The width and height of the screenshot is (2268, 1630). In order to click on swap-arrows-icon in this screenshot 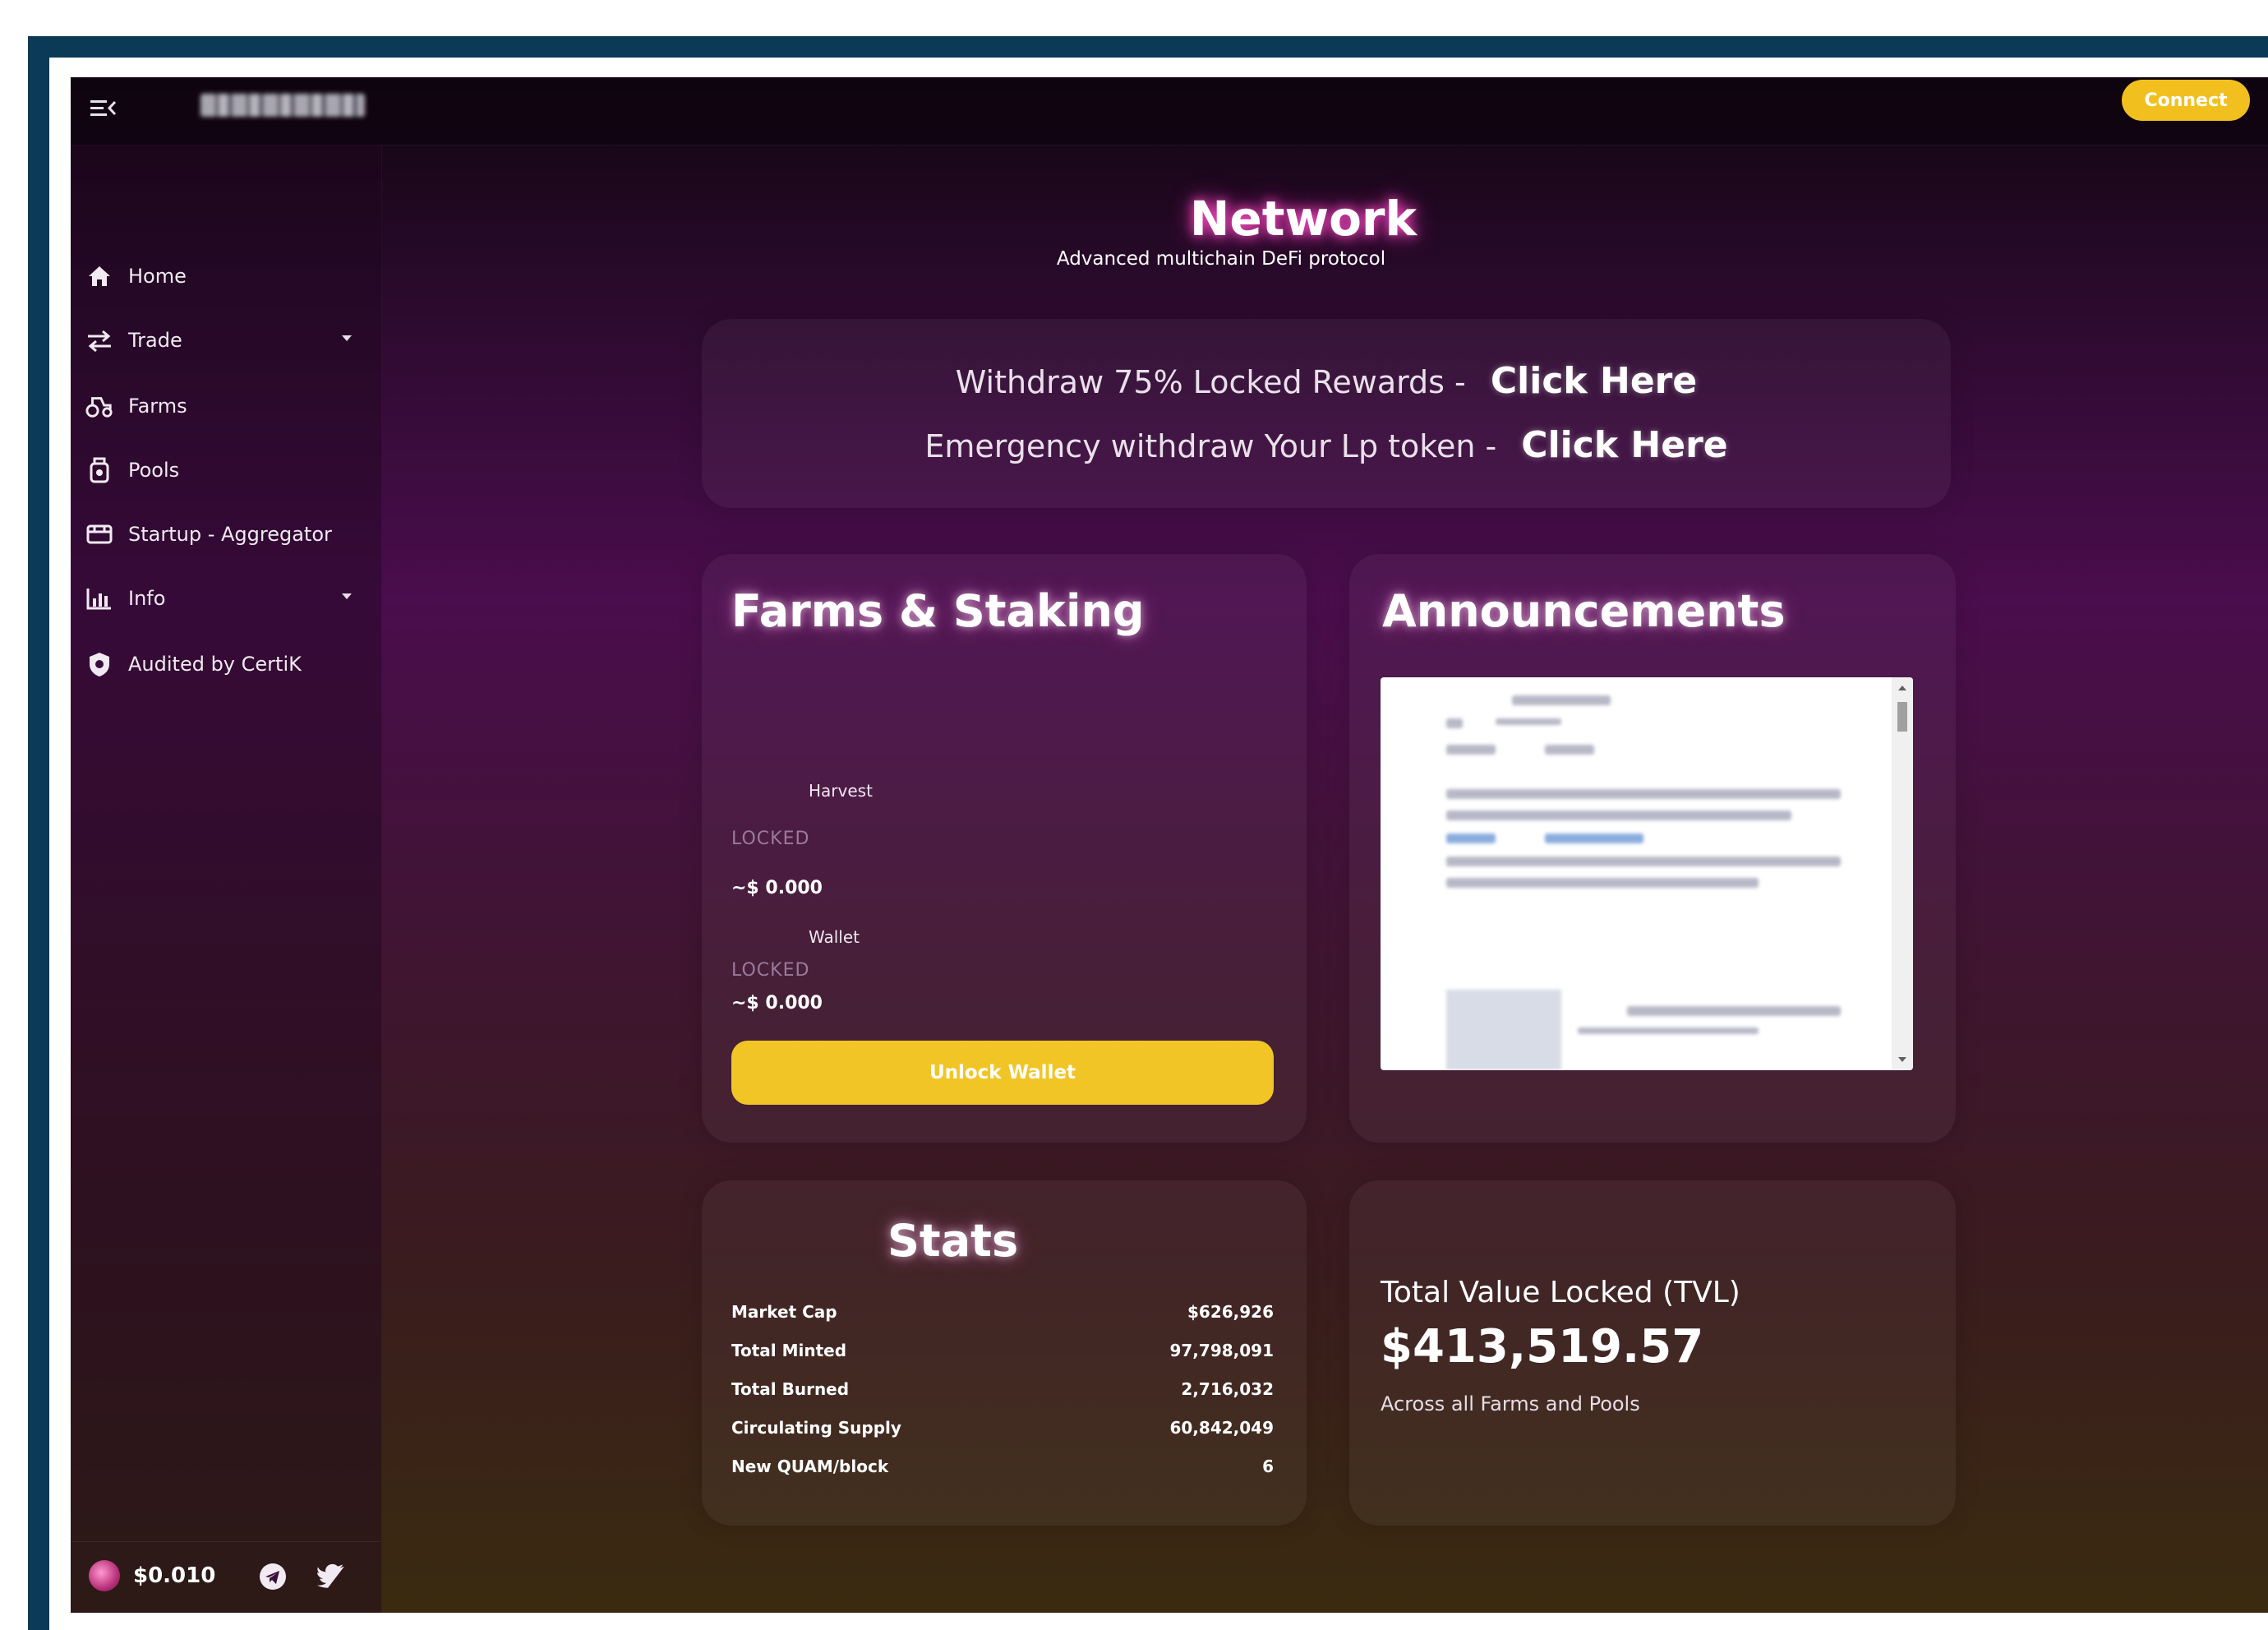, I will do `click(99, 340)`.